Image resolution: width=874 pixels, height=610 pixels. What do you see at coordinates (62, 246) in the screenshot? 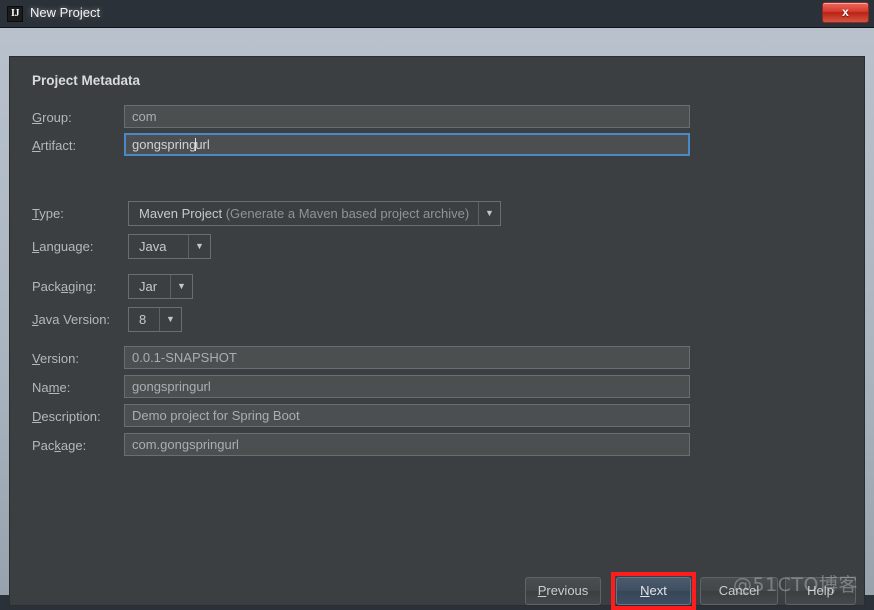
I see `language-label: Language:` at bounding box center [62, 246].